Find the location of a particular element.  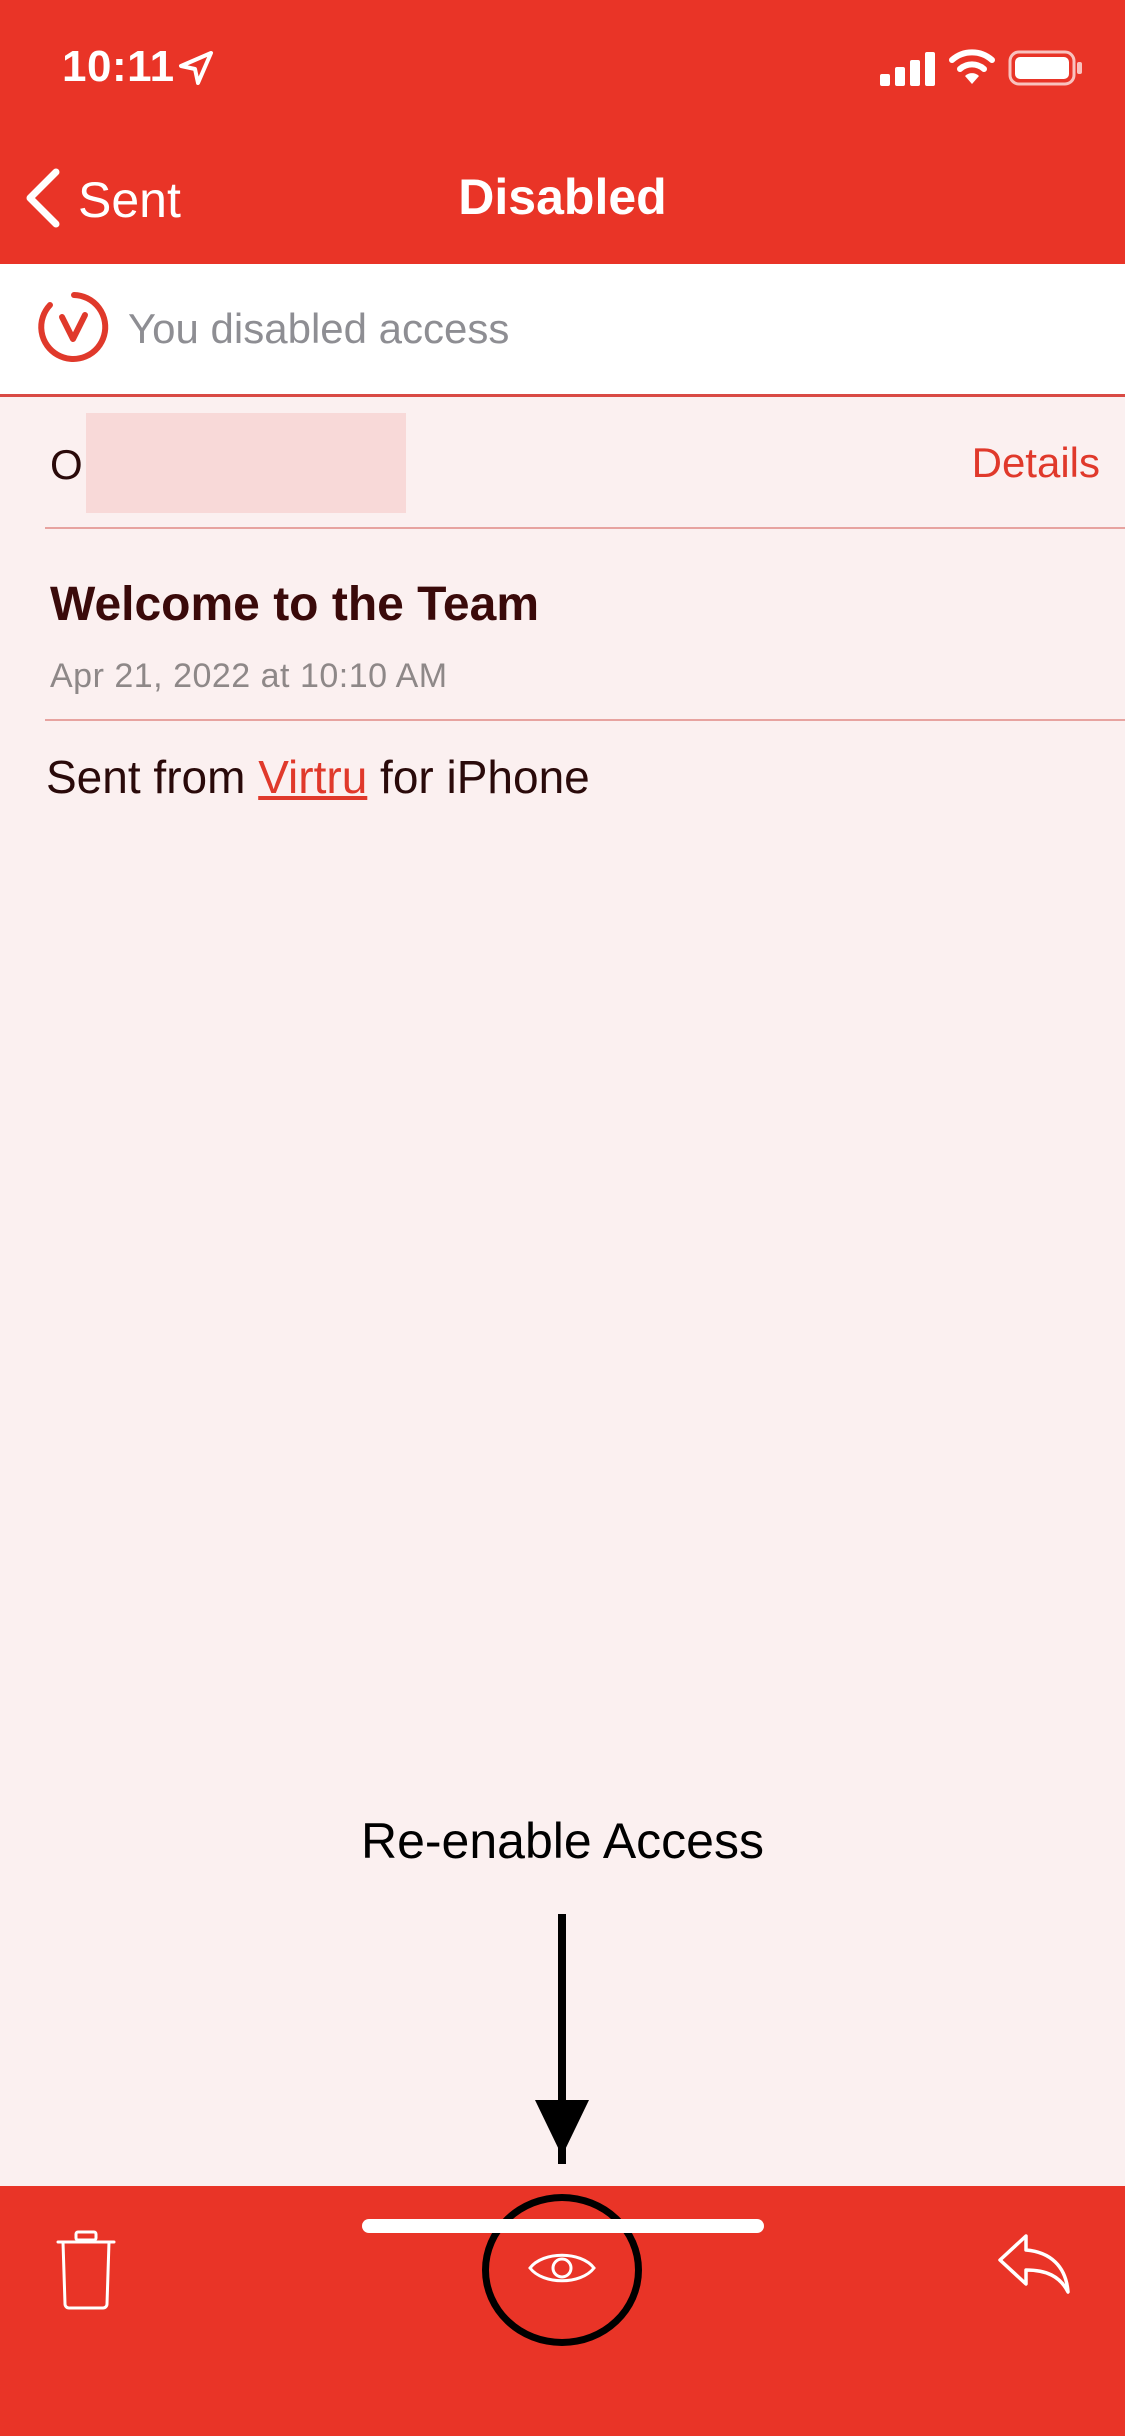

trash-button is located at coordinates (86, 2272).